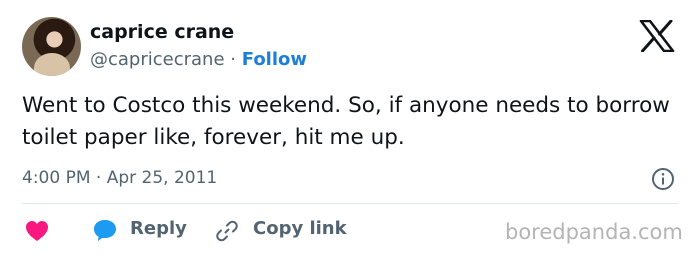 The image size is (700, 256). What do you see at coordinates (162, 32) in the screenshot?
I see `author-name: caprice crane` at bounding box center [162, 32].